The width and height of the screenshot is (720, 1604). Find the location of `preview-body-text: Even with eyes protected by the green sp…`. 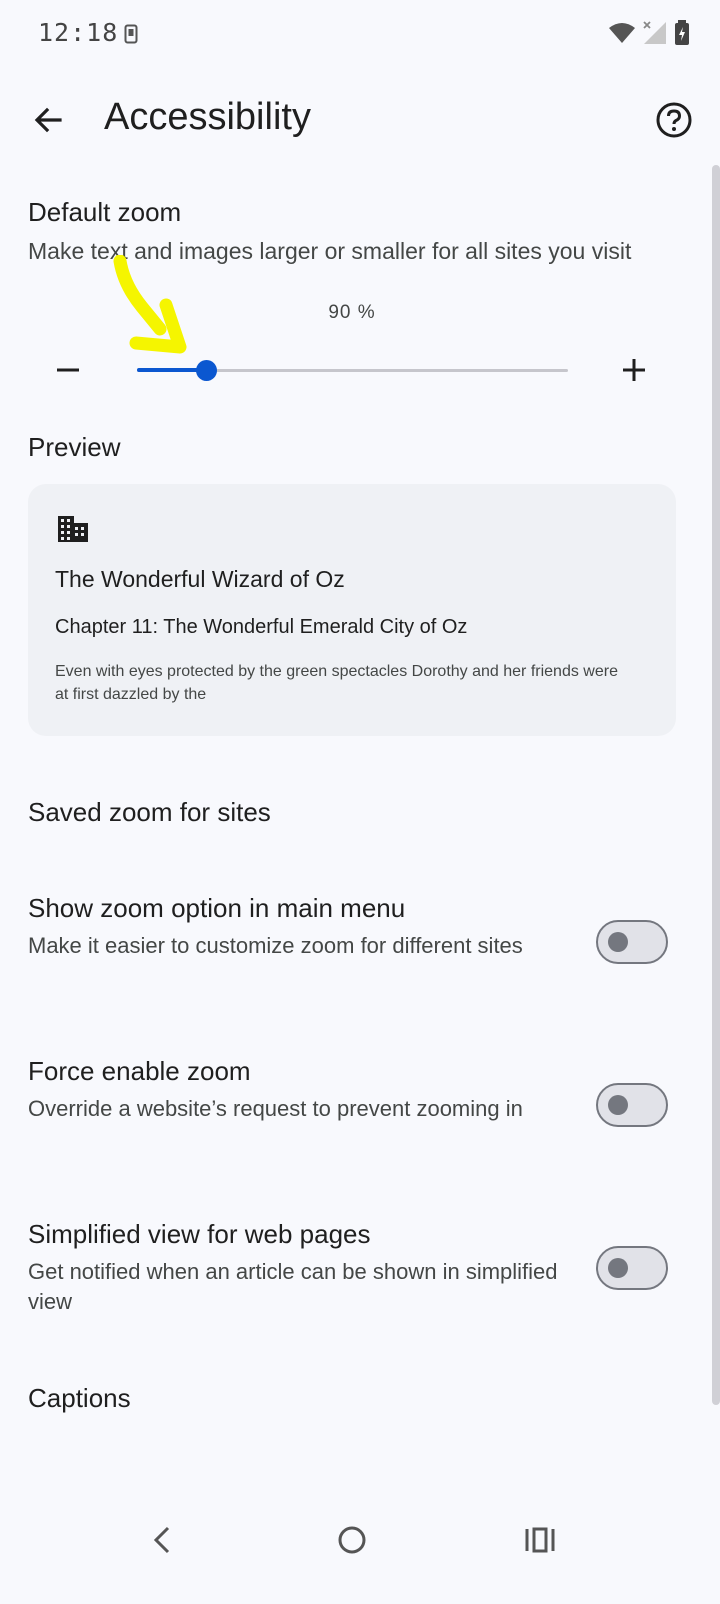

preview-body-text: Even with eyes protected by the green sp… is located at coordinates (336, 683).